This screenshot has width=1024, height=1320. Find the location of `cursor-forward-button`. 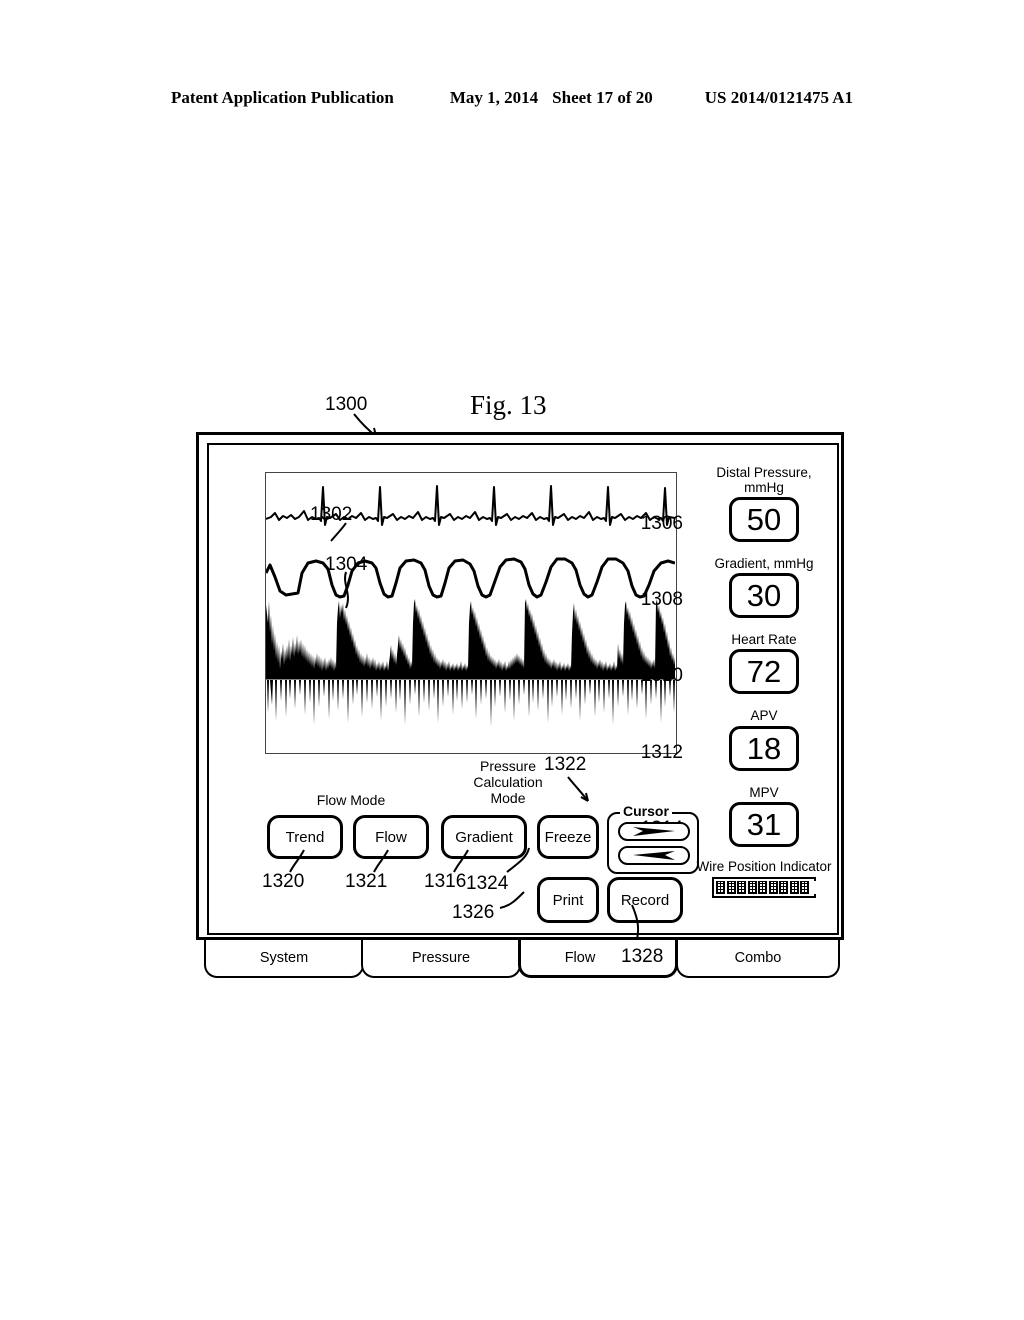

cursor-forward-button is located at coordinates (654, 831).